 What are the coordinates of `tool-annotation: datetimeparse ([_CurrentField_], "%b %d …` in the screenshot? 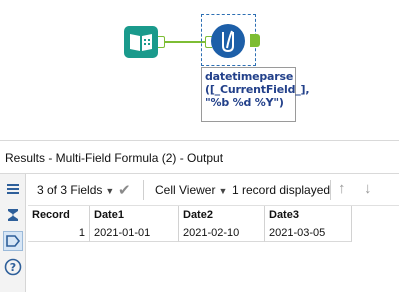 It's located at (255, 94).